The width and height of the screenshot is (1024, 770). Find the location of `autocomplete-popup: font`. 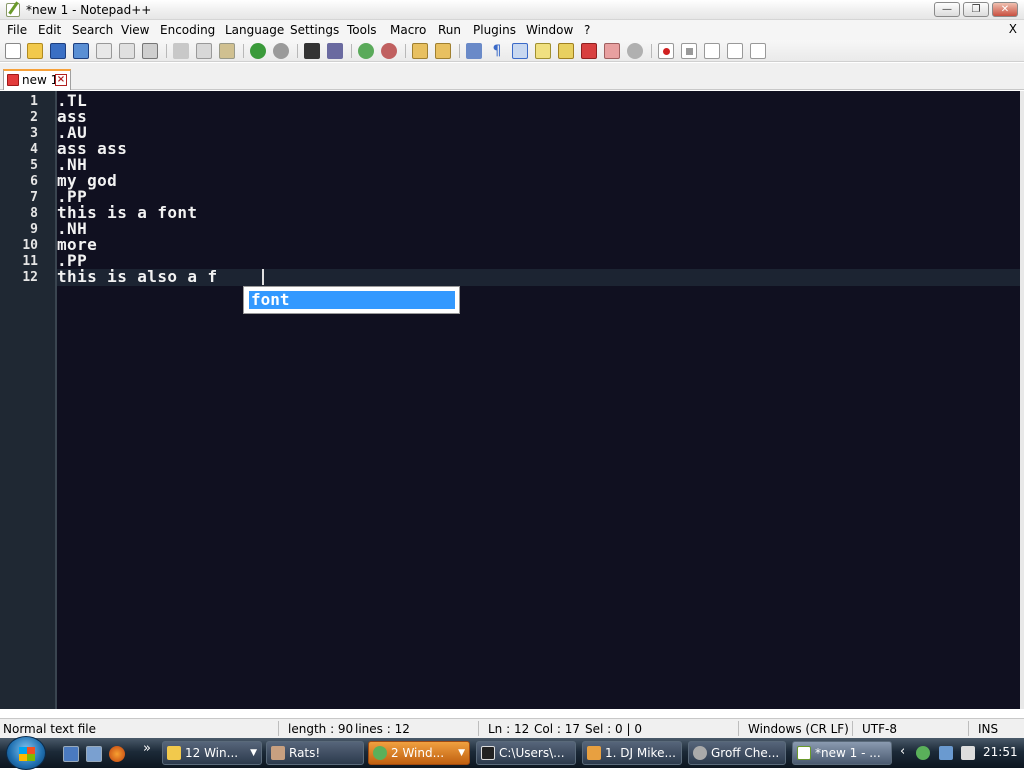

autocomplete-popup: font is located at coordinates (351, 300).